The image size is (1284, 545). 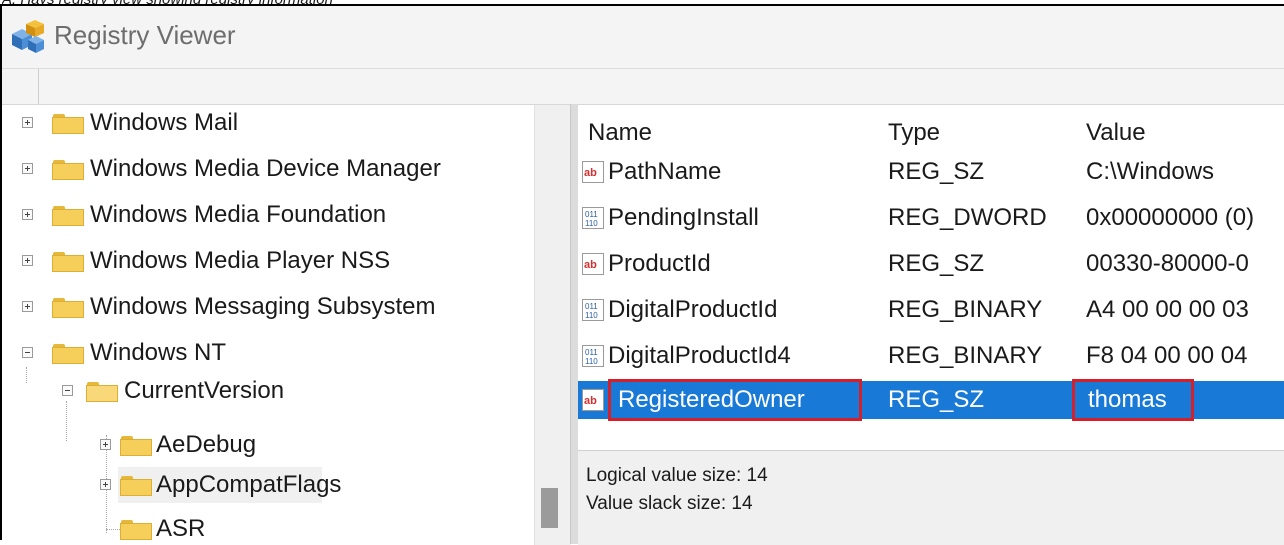 I want to click on title-bar: Registry Viewer, so click(x=643, y=37).